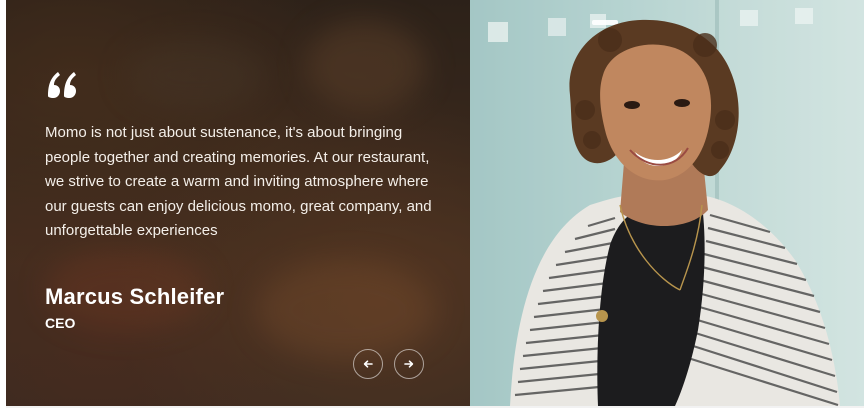 The width and height of the screenshot is (864, 408). I want to click on author-title: CEO, so click(60, 323).